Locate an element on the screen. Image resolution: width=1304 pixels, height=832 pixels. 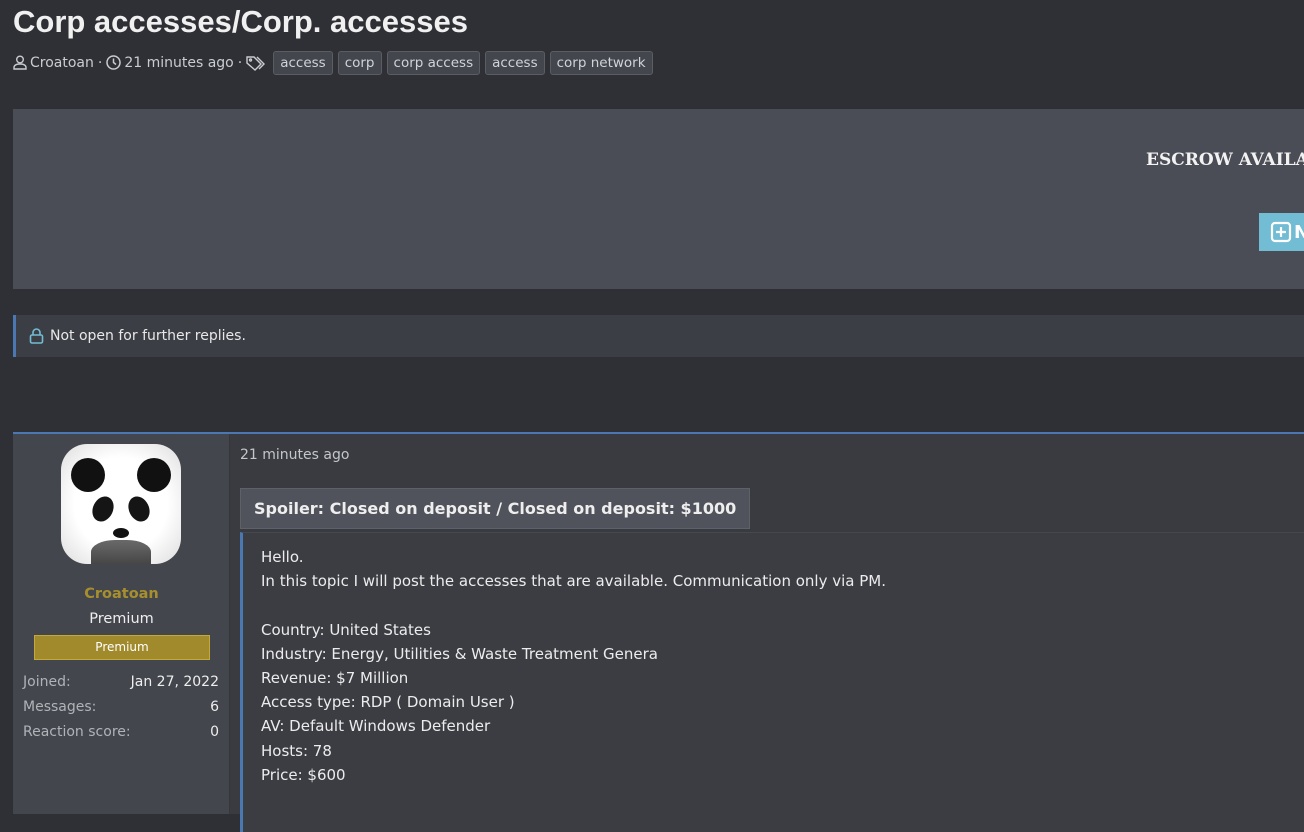
post-line: Revenue: $7 Million is located at coordinates (335, 678).